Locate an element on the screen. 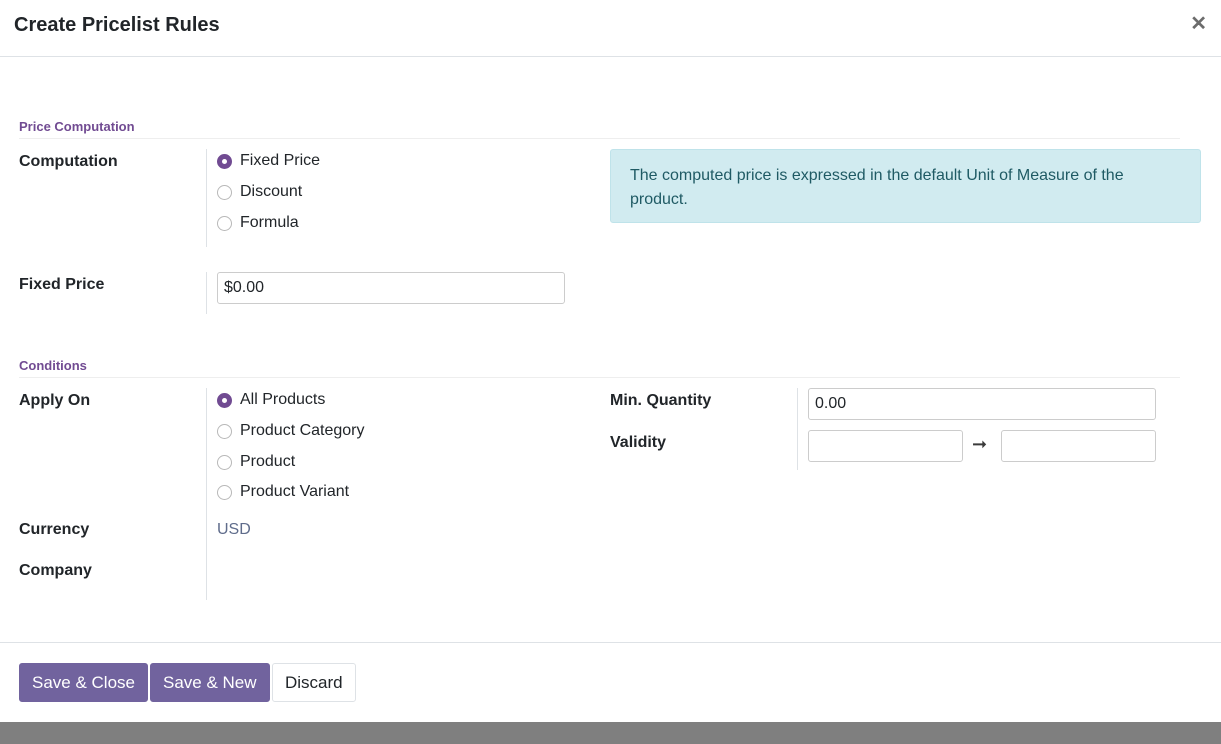 The width and height of the screenshot is (1221, 744). radio-formula: Formula is located at coordinates (258, 223).